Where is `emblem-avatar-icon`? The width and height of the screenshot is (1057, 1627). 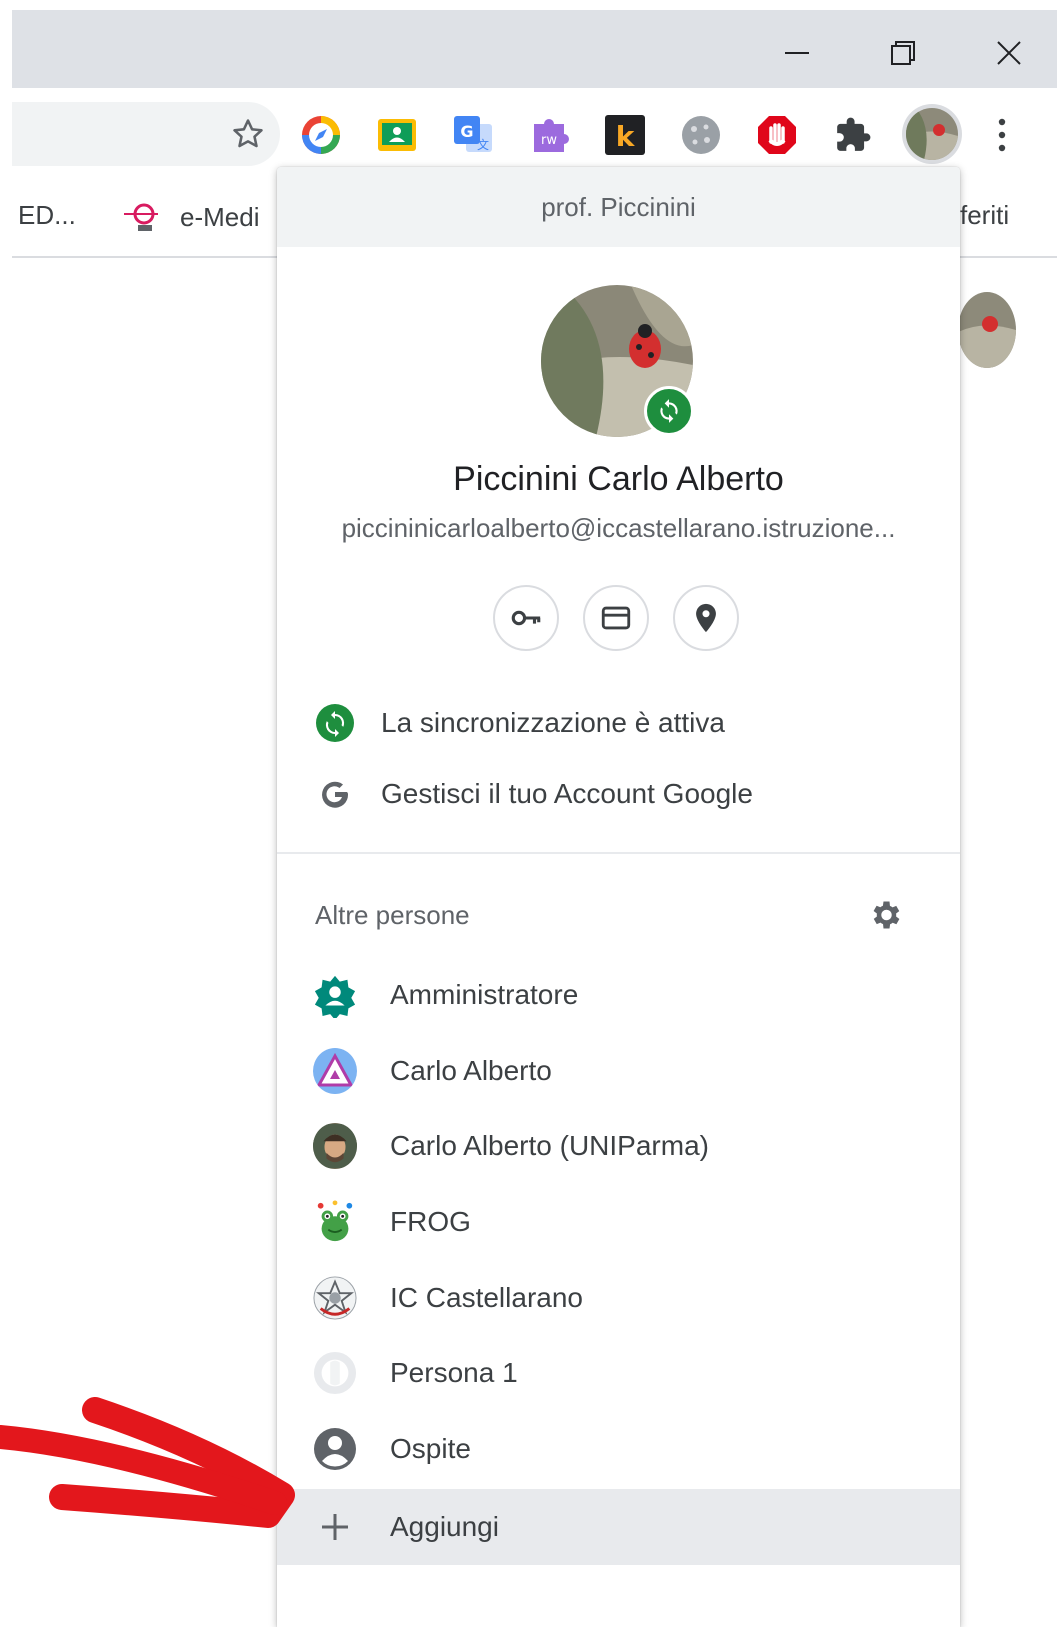 emblem-avatar-icon is located at coordinates (335, 1298).